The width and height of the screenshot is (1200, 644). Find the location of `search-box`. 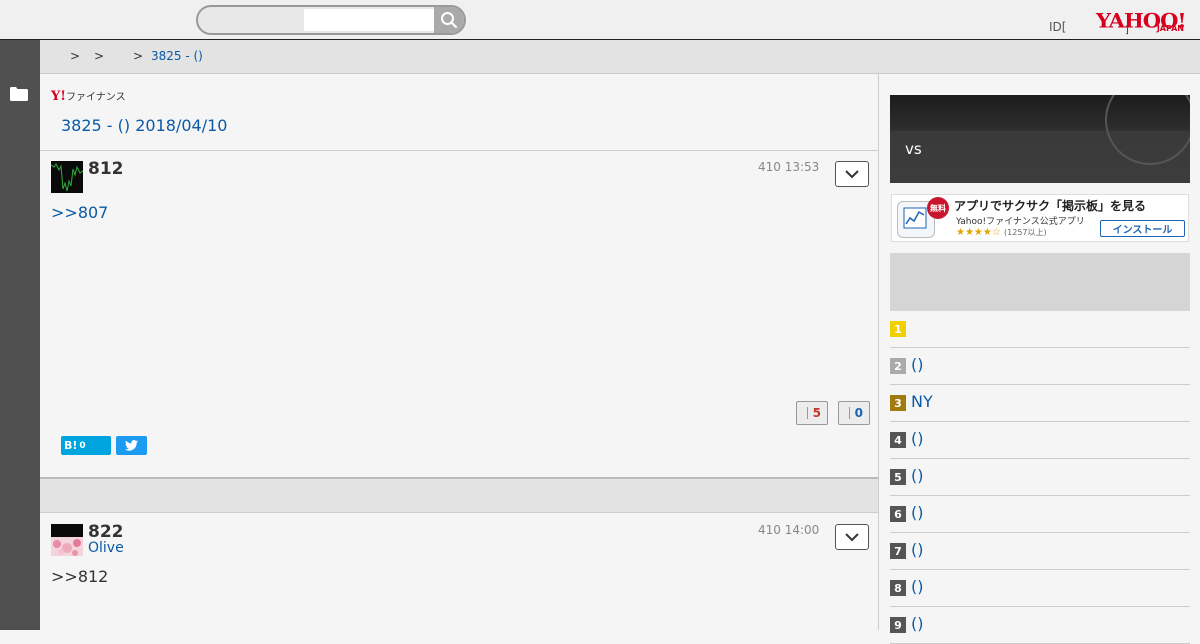

search-box is located at coordinates (331, 20).